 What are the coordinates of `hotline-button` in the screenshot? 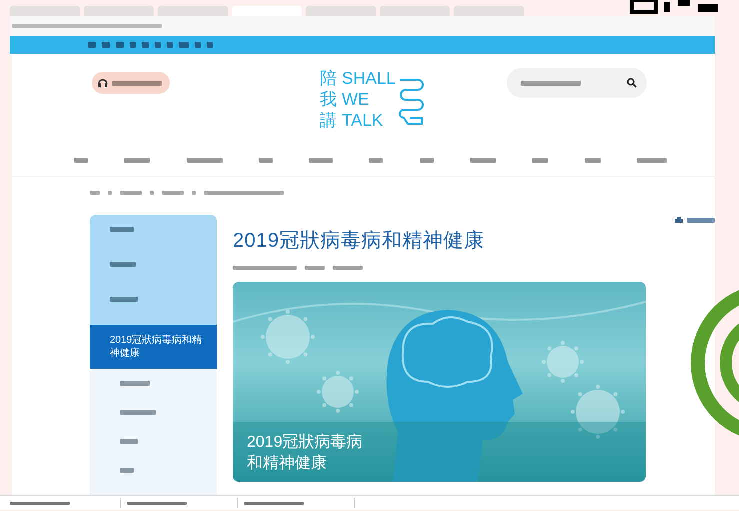 It's located at (131, 83).